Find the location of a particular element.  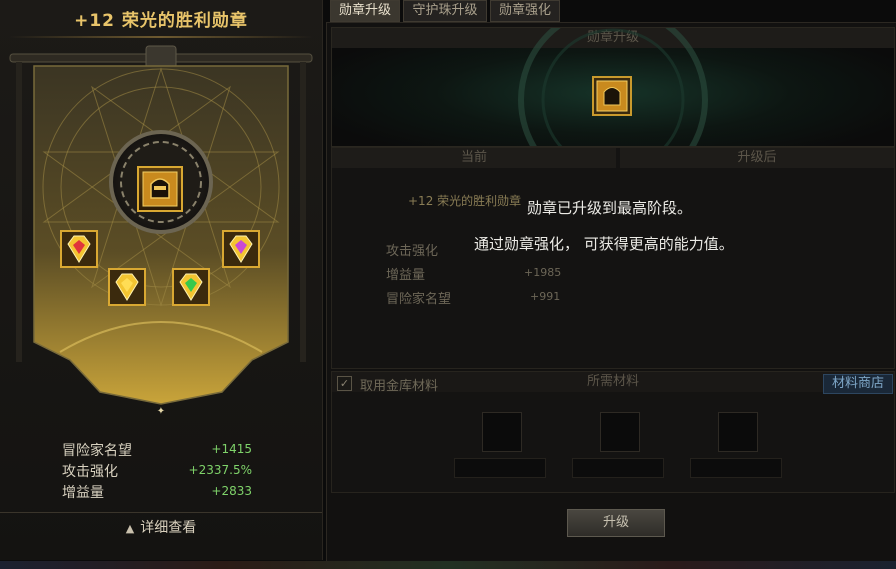

stat-label: 增益量 is located at coordinates (83, 493).